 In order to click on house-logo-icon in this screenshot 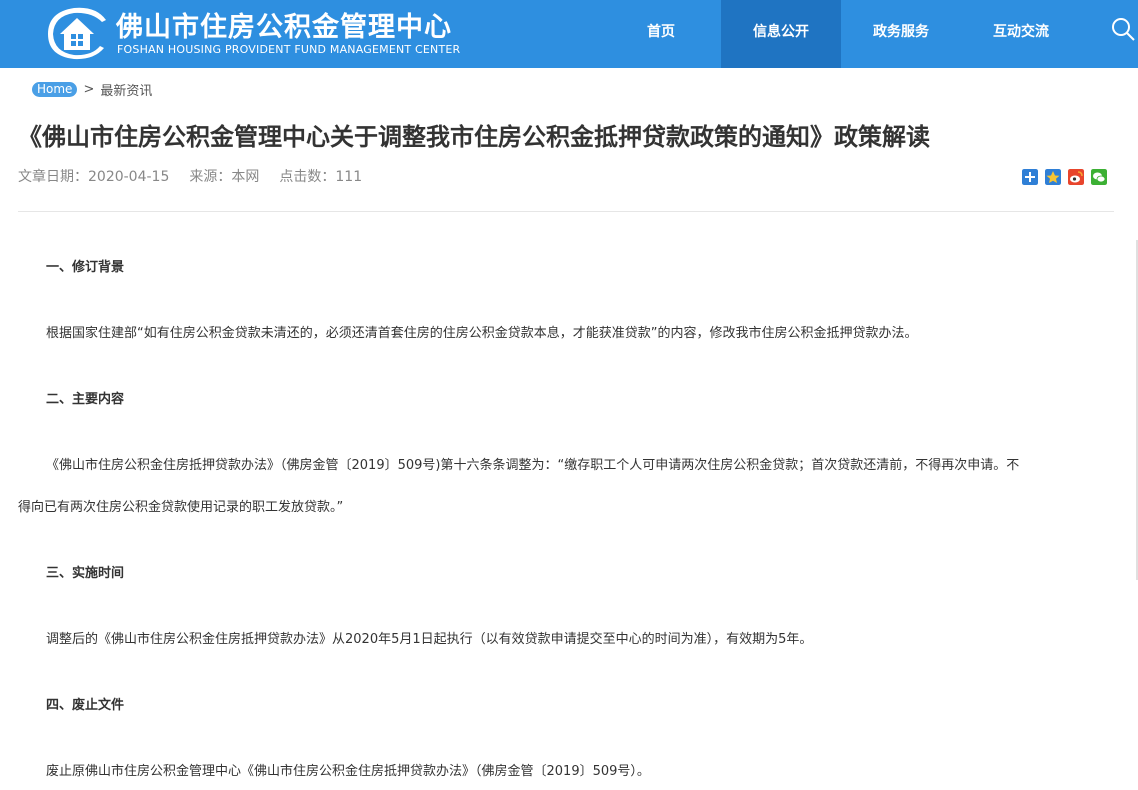, I will do `click(77, 33)`.